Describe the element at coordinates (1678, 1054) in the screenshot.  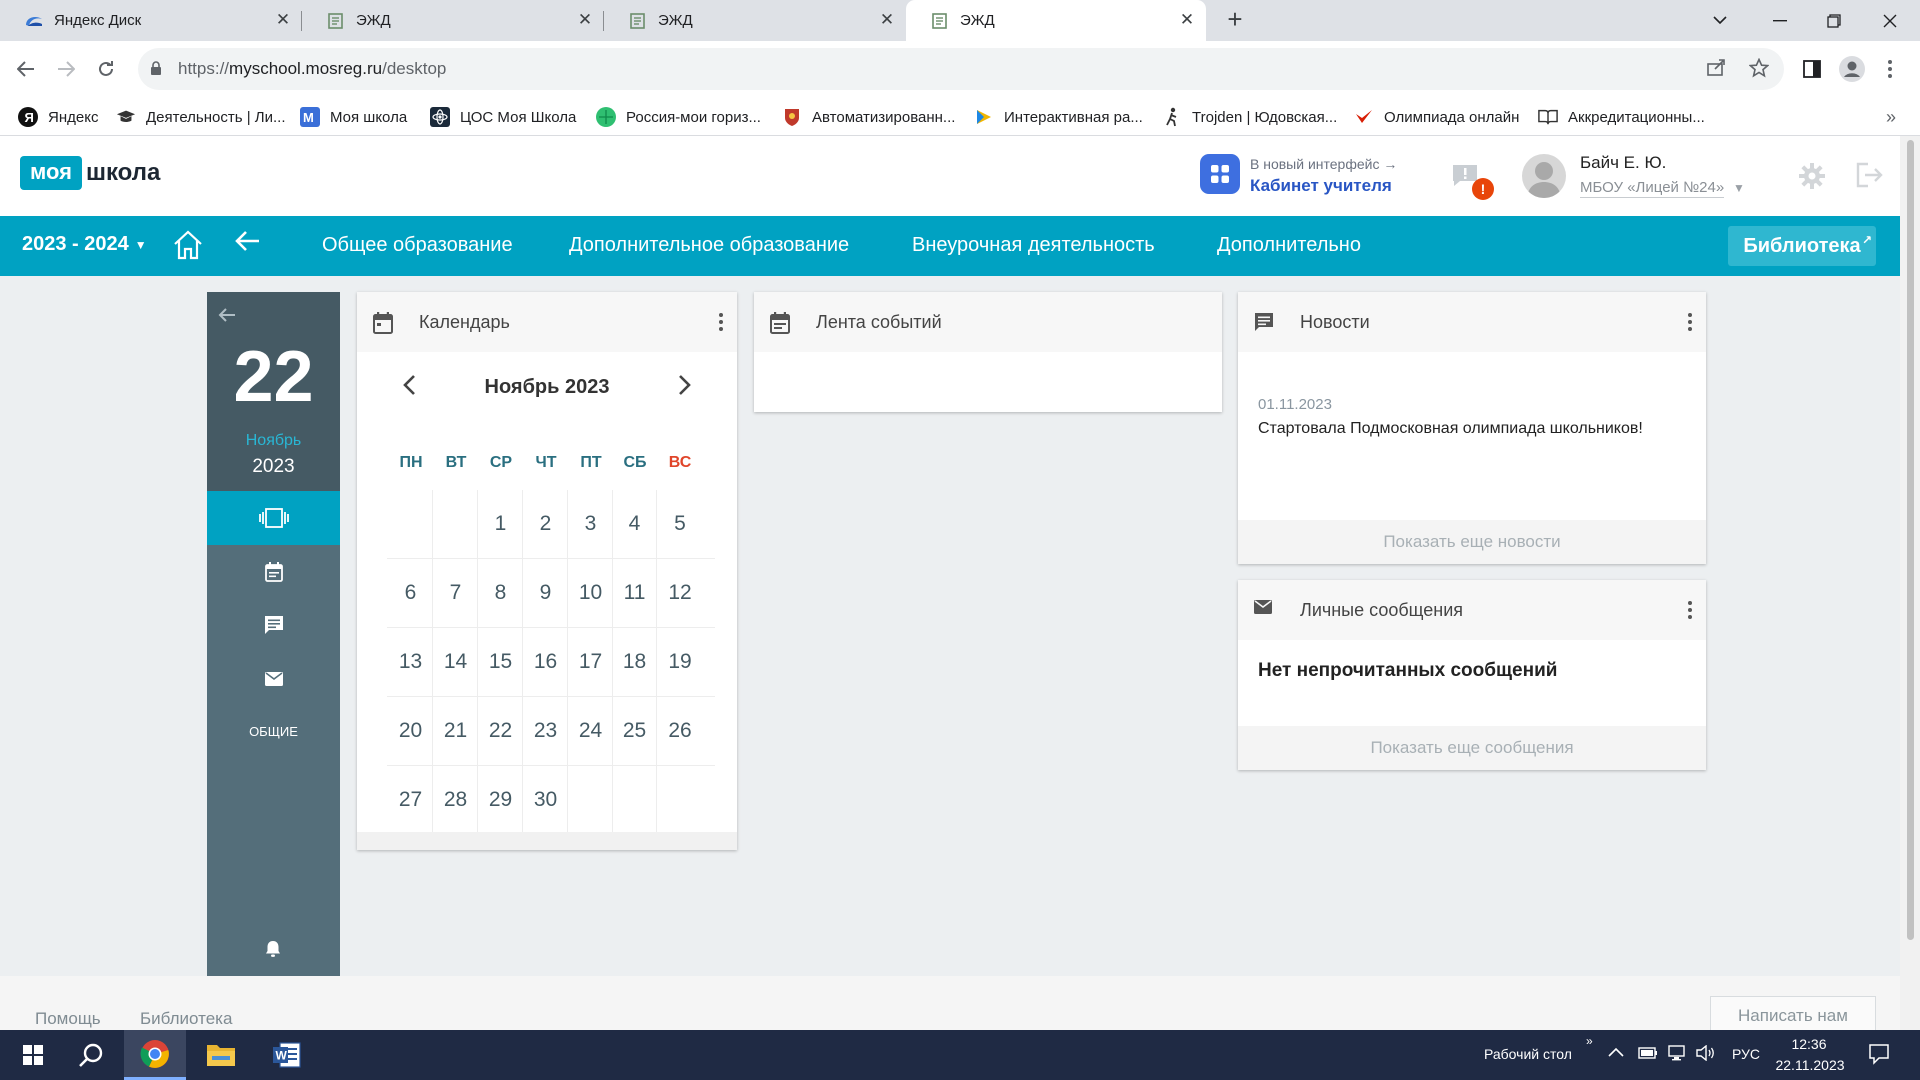
I see `network-icon` at that location.